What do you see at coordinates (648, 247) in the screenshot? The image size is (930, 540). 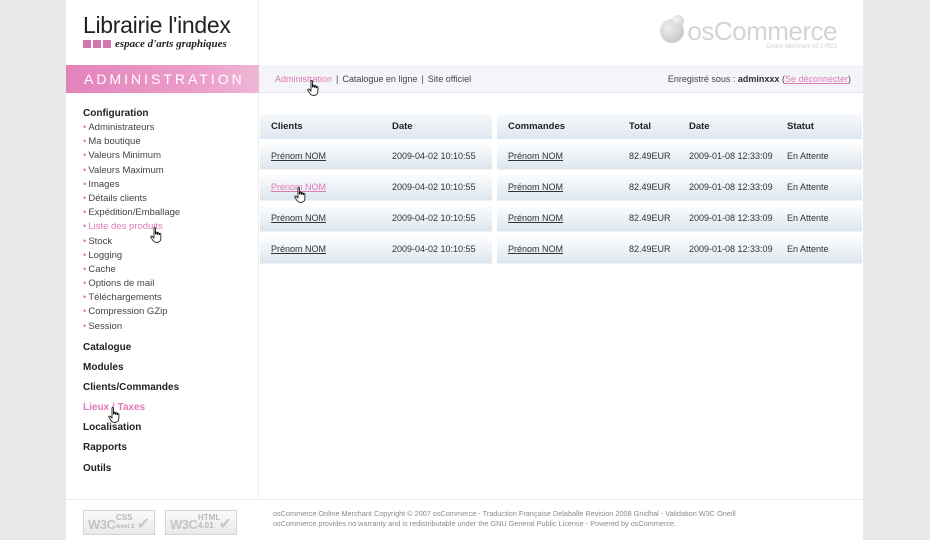 I see `order-total-cell: 82.49EUR` at bounding box center [648, 247].